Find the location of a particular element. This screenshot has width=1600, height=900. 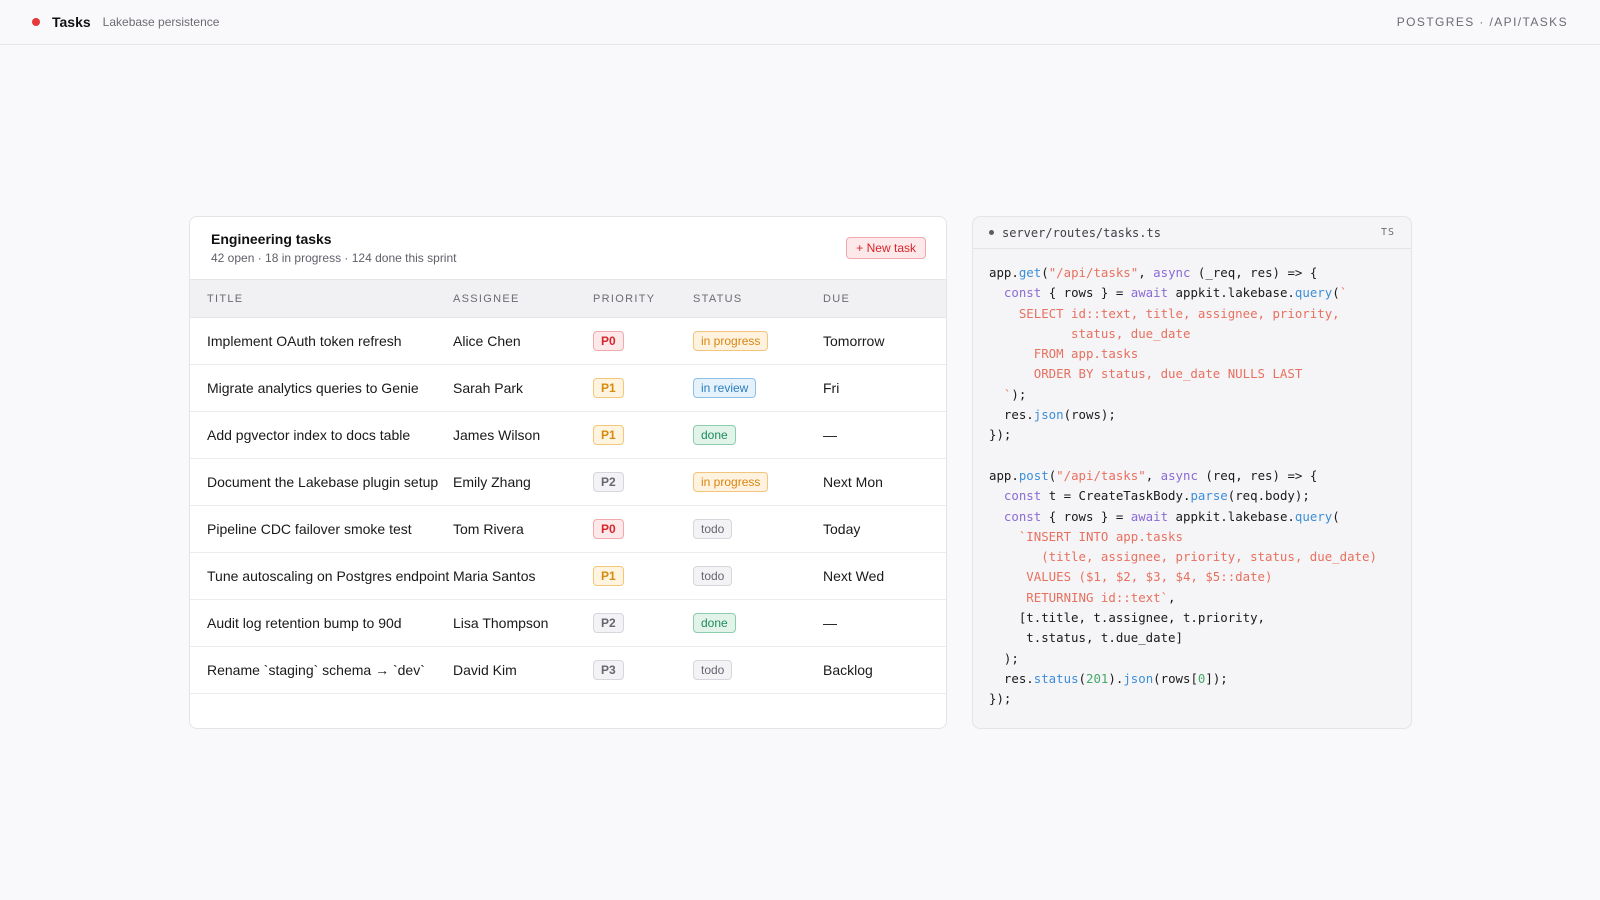

code-token: (req, res) => { is located at coordinates (1257, 475).